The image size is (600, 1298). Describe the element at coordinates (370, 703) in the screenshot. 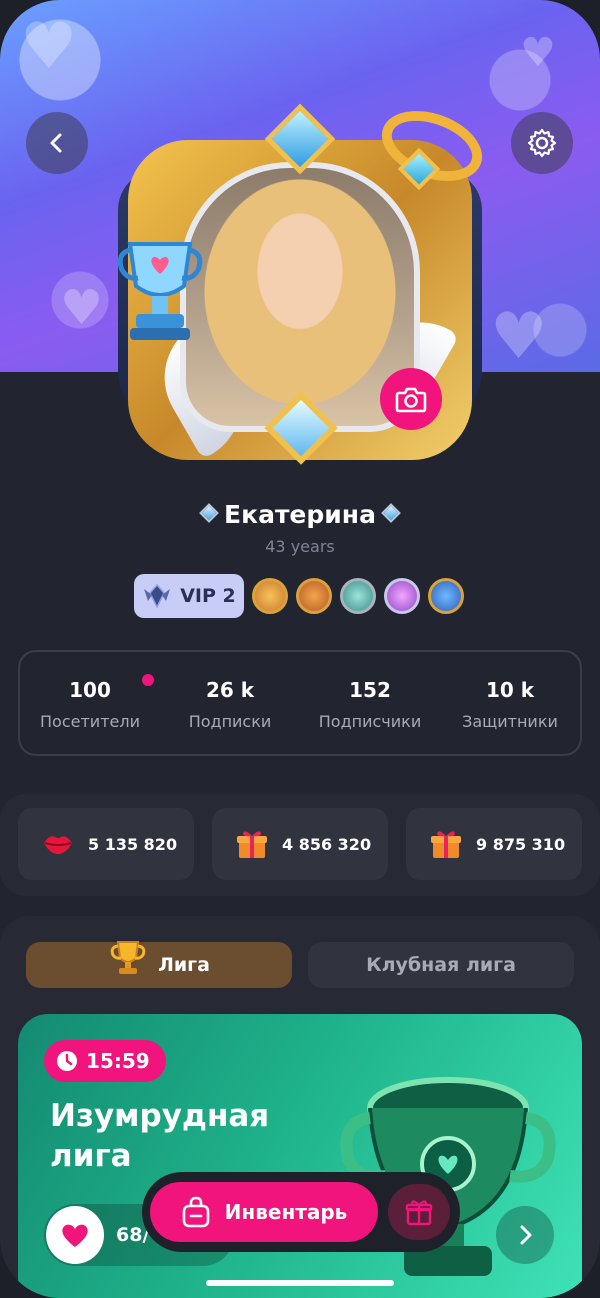

I see `stat-subscribers: 152 Подписчики` at that location.